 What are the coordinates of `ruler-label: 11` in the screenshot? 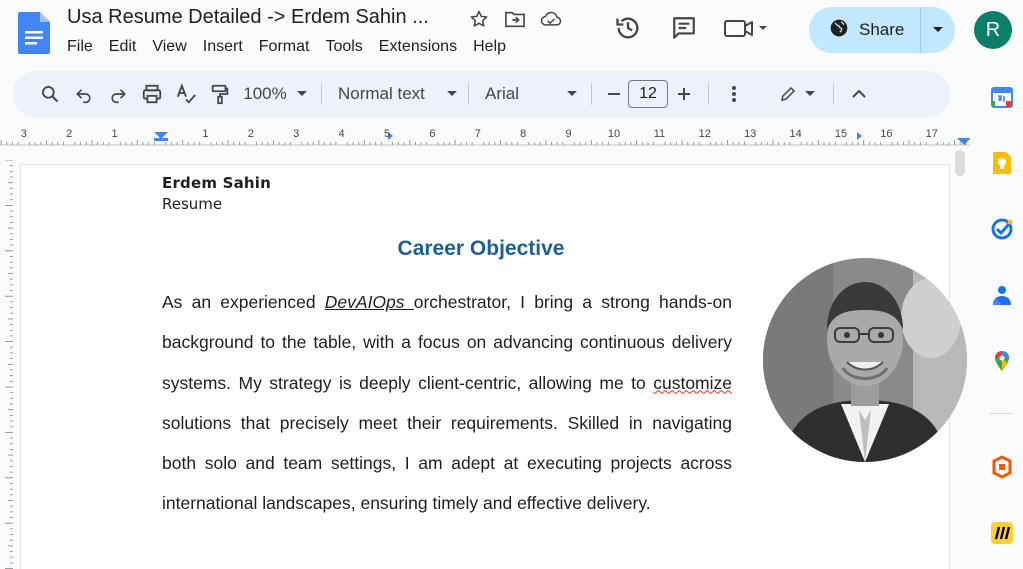 It's located at (659, 134).